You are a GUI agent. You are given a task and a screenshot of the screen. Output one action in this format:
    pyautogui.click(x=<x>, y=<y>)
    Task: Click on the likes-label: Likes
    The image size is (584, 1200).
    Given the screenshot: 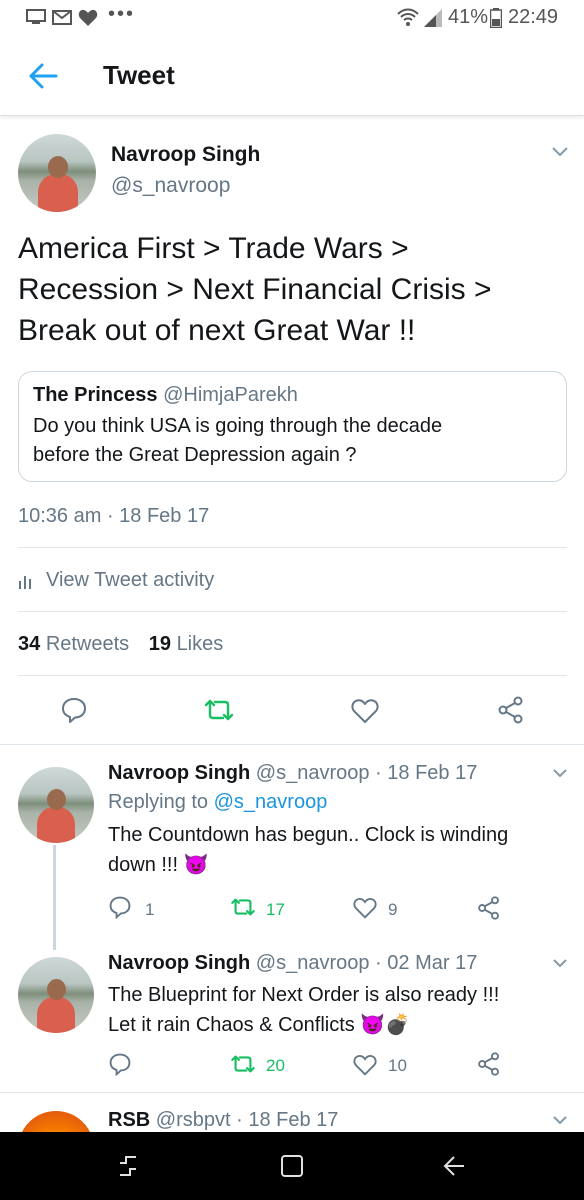 What is the action you would take?
    pyautogui.click(x=200, y=644)
    